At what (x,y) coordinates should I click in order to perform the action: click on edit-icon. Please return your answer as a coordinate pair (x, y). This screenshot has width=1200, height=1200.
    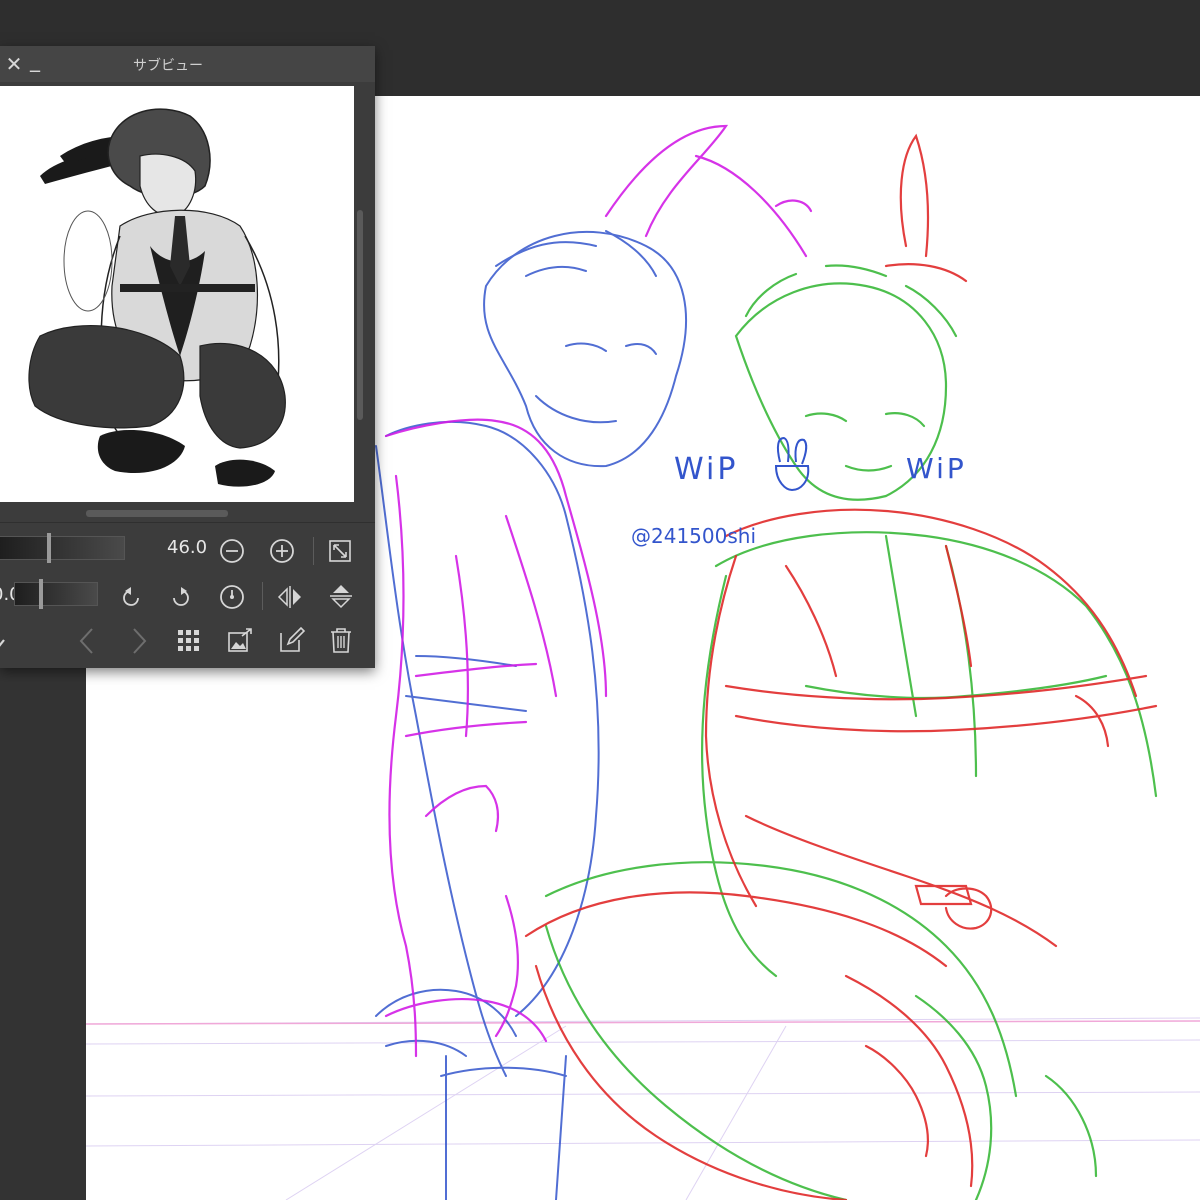
    Looking at the image, I should click on (293, 639).